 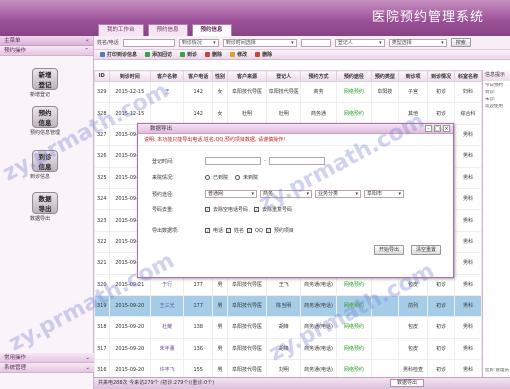 What do you see at coordinates (220, 306) in the screenshot?
I see `table-cell: 男` at bounding box center [220, 306].